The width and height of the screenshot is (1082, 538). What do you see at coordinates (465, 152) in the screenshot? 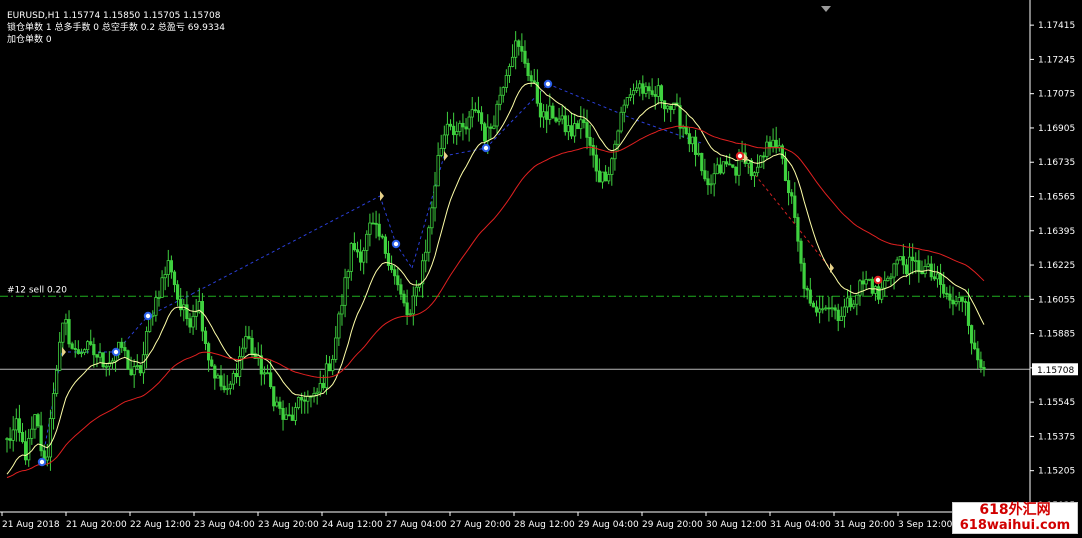
I see `trade-link-blue` at bounding box center [465, 152].